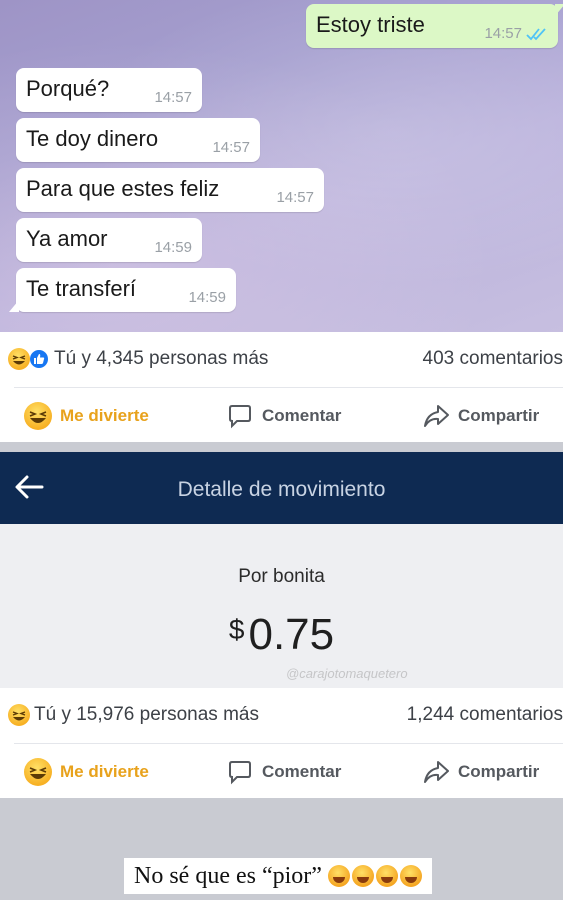 The height and width of the screenshot is (900, 563). I want to click on amount-value: 0.75, so click(291, 634).